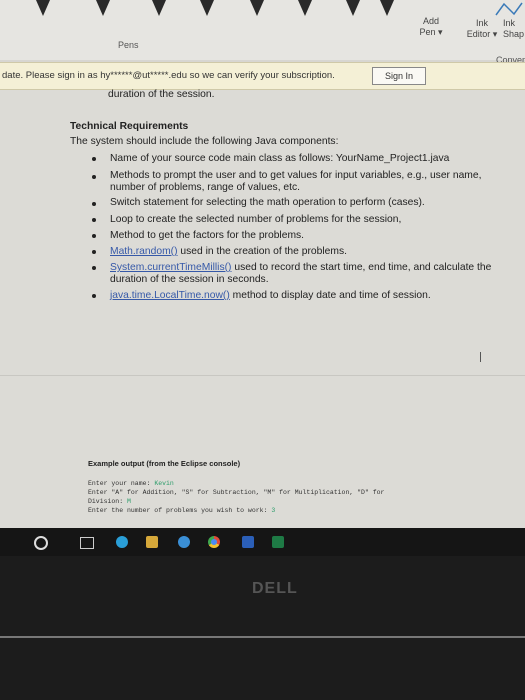 Image resolution: width=525 pixels, height=700 pixels. What do you see at coordinates (399, 76) in the screenshot?
I see `sign-in-button: Sign In` at bounding box center [399, 76].